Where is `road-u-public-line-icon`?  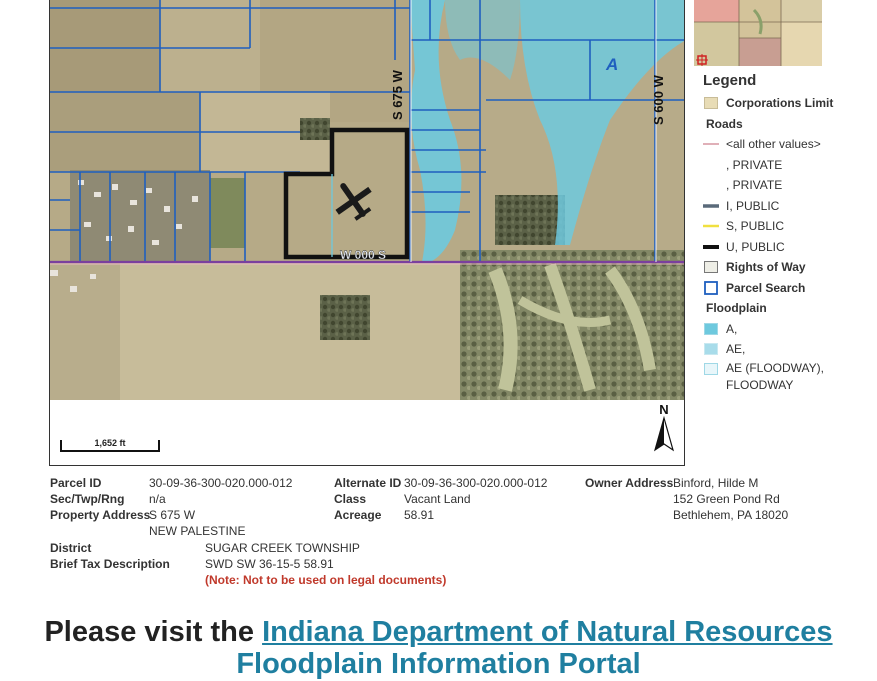
road-u-public-line-icon is located at coordinates (711, 246).